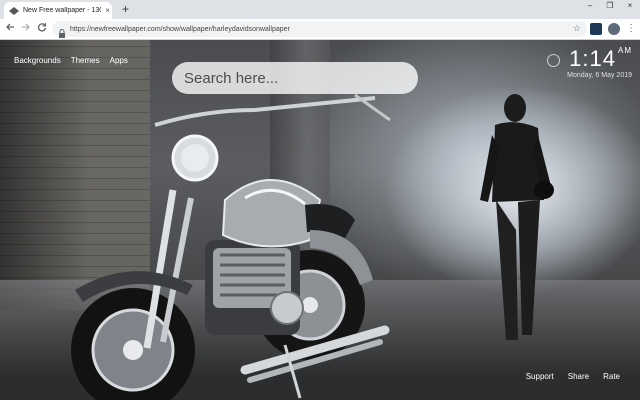  I want to click on support-link: Support, so click(540, 376).